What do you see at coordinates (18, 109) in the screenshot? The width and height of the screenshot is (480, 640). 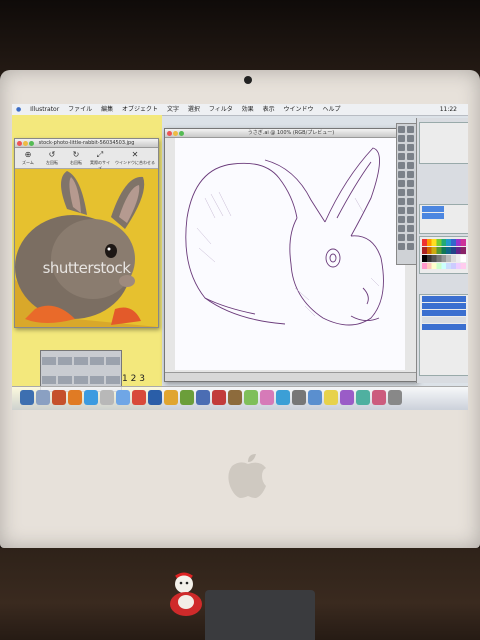 I see `apple-menu-icon: ●` at bounding box center [18, 109].